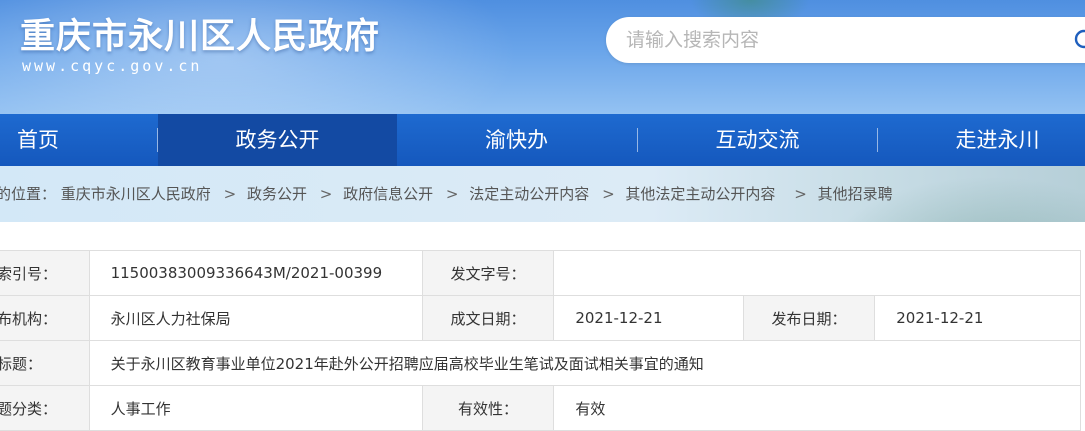 Image resolution: width=1085 pixels, height=431 pixels. I want to click on search-box, so click(845, 40).